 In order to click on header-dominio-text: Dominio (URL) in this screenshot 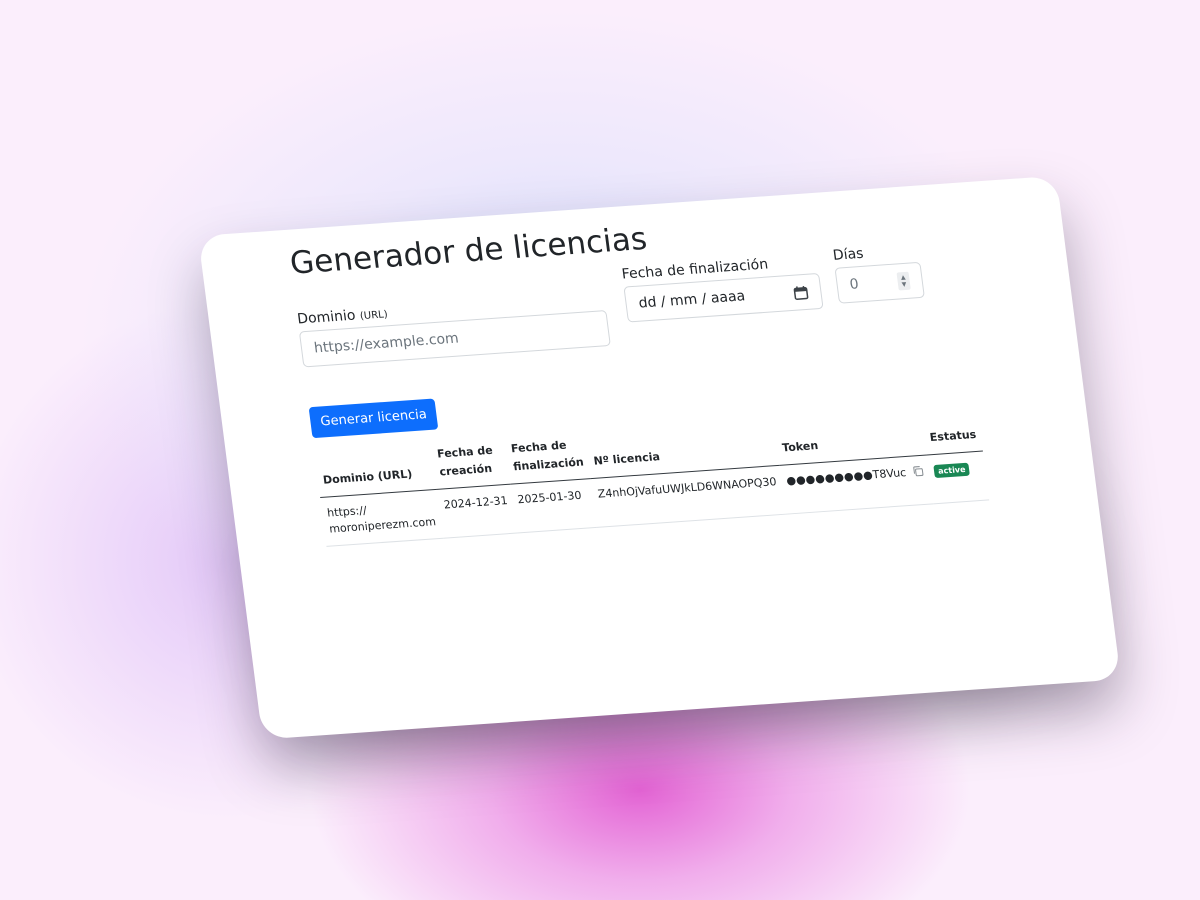, I will do `click(368, 477)`.